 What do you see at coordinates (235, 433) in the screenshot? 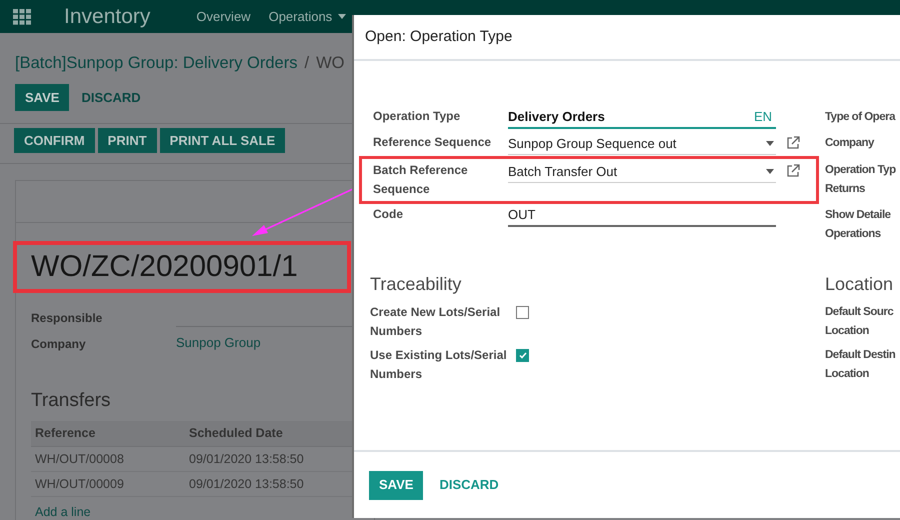
I see `column-header: Scheduled Date` at bounding box center [235, 433].